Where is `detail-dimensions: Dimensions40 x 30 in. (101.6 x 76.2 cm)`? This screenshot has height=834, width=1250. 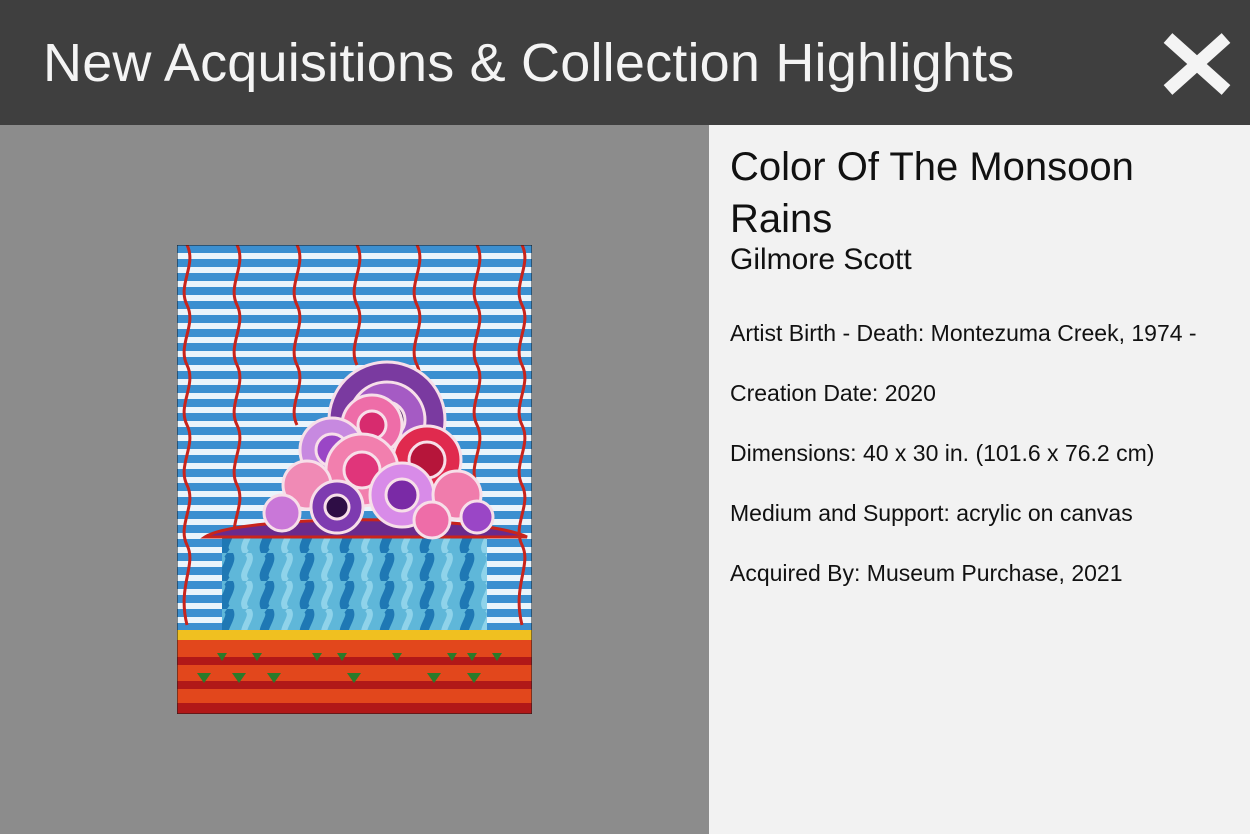
detail-dimensions: Dimensions40 x 30 in. (101.6 x 76.2 cm) is located at coordinates (942, 453).